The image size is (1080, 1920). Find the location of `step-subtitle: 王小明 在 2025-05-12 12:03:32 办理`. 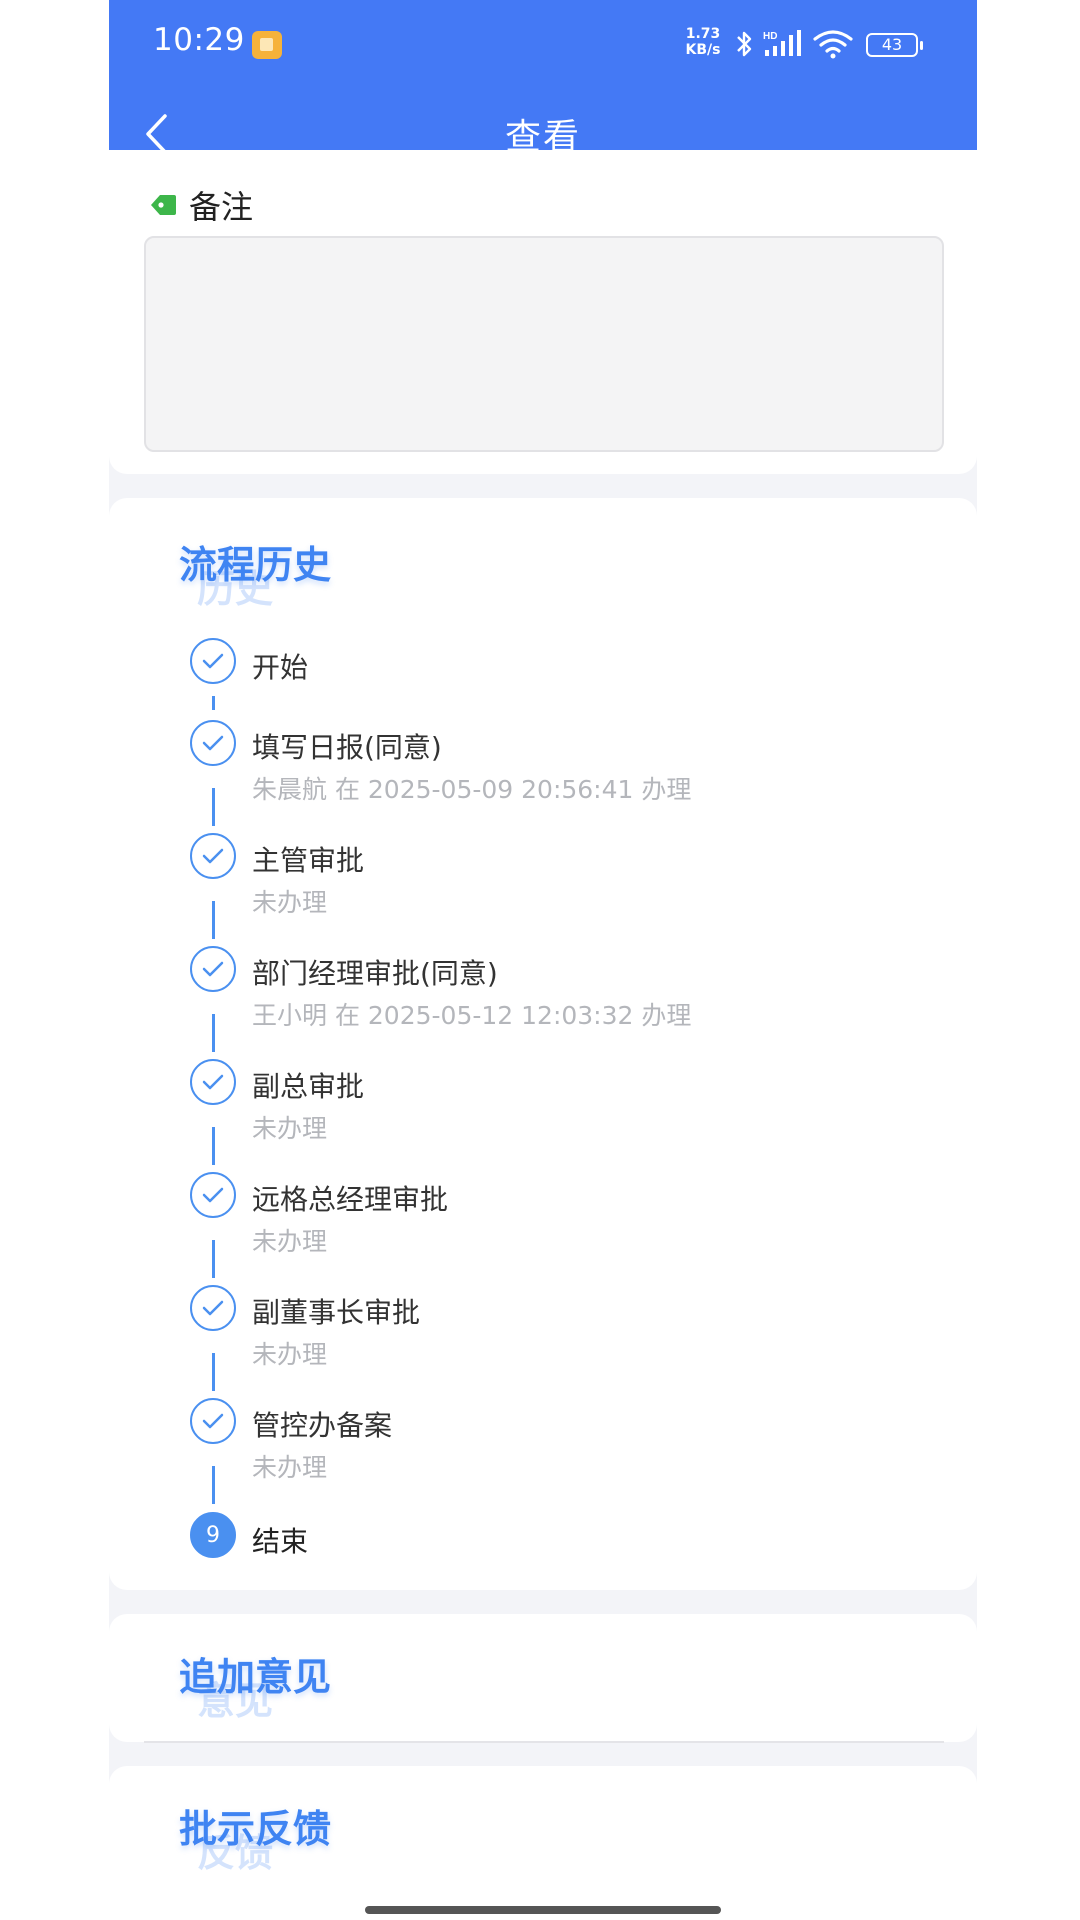

step-subtitle: 王小明 在 2025-05-12 12:03:32 办理 is located at coordinates (472, 1015).